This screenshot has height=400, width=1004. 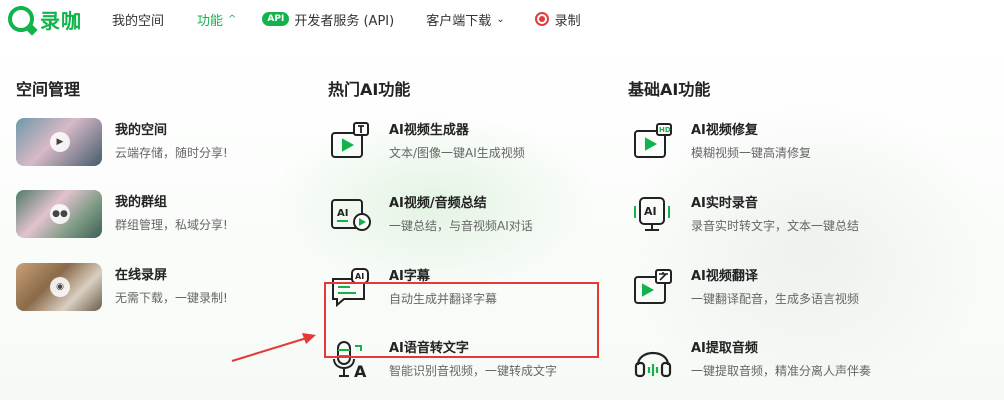 What do you see at coordinates (669, 89) in the screenshot?
I see `basic-ai-features-title: 基础AI功能` at bounding box center [669, 89].